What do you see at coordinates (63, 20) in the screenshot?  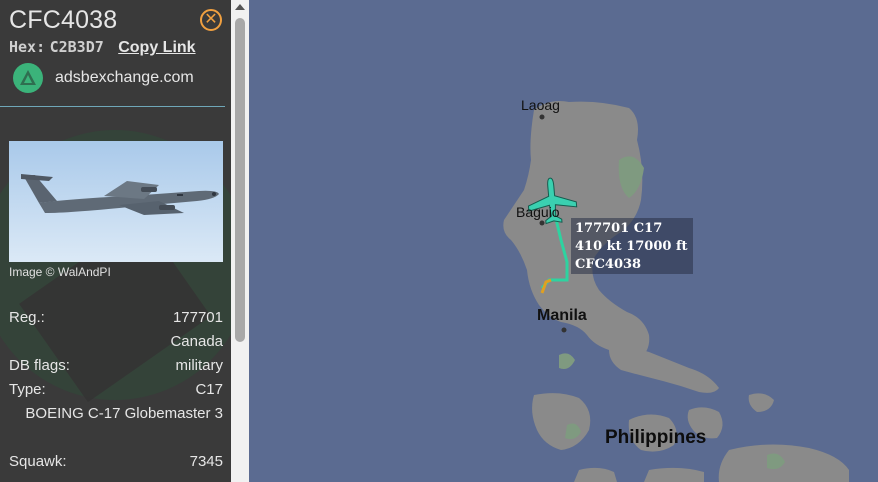 I see `callsign-title: CFC4038` at bounding box center [63, 20].